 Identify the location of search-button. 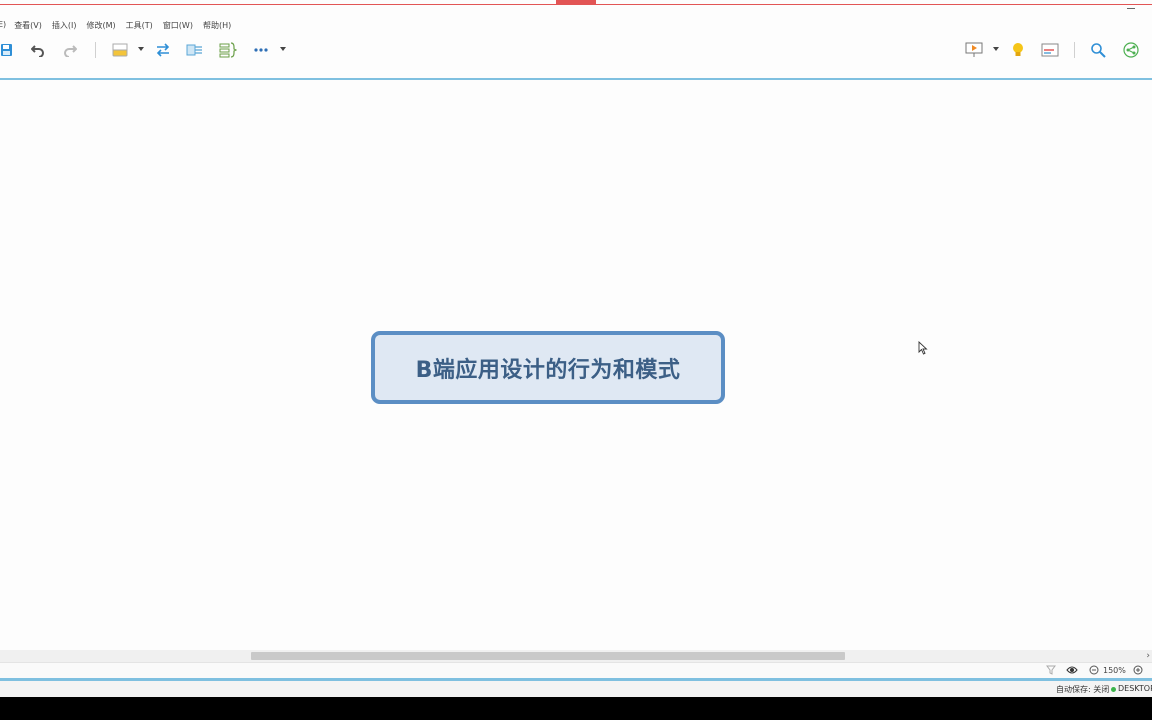
(1098, 50).